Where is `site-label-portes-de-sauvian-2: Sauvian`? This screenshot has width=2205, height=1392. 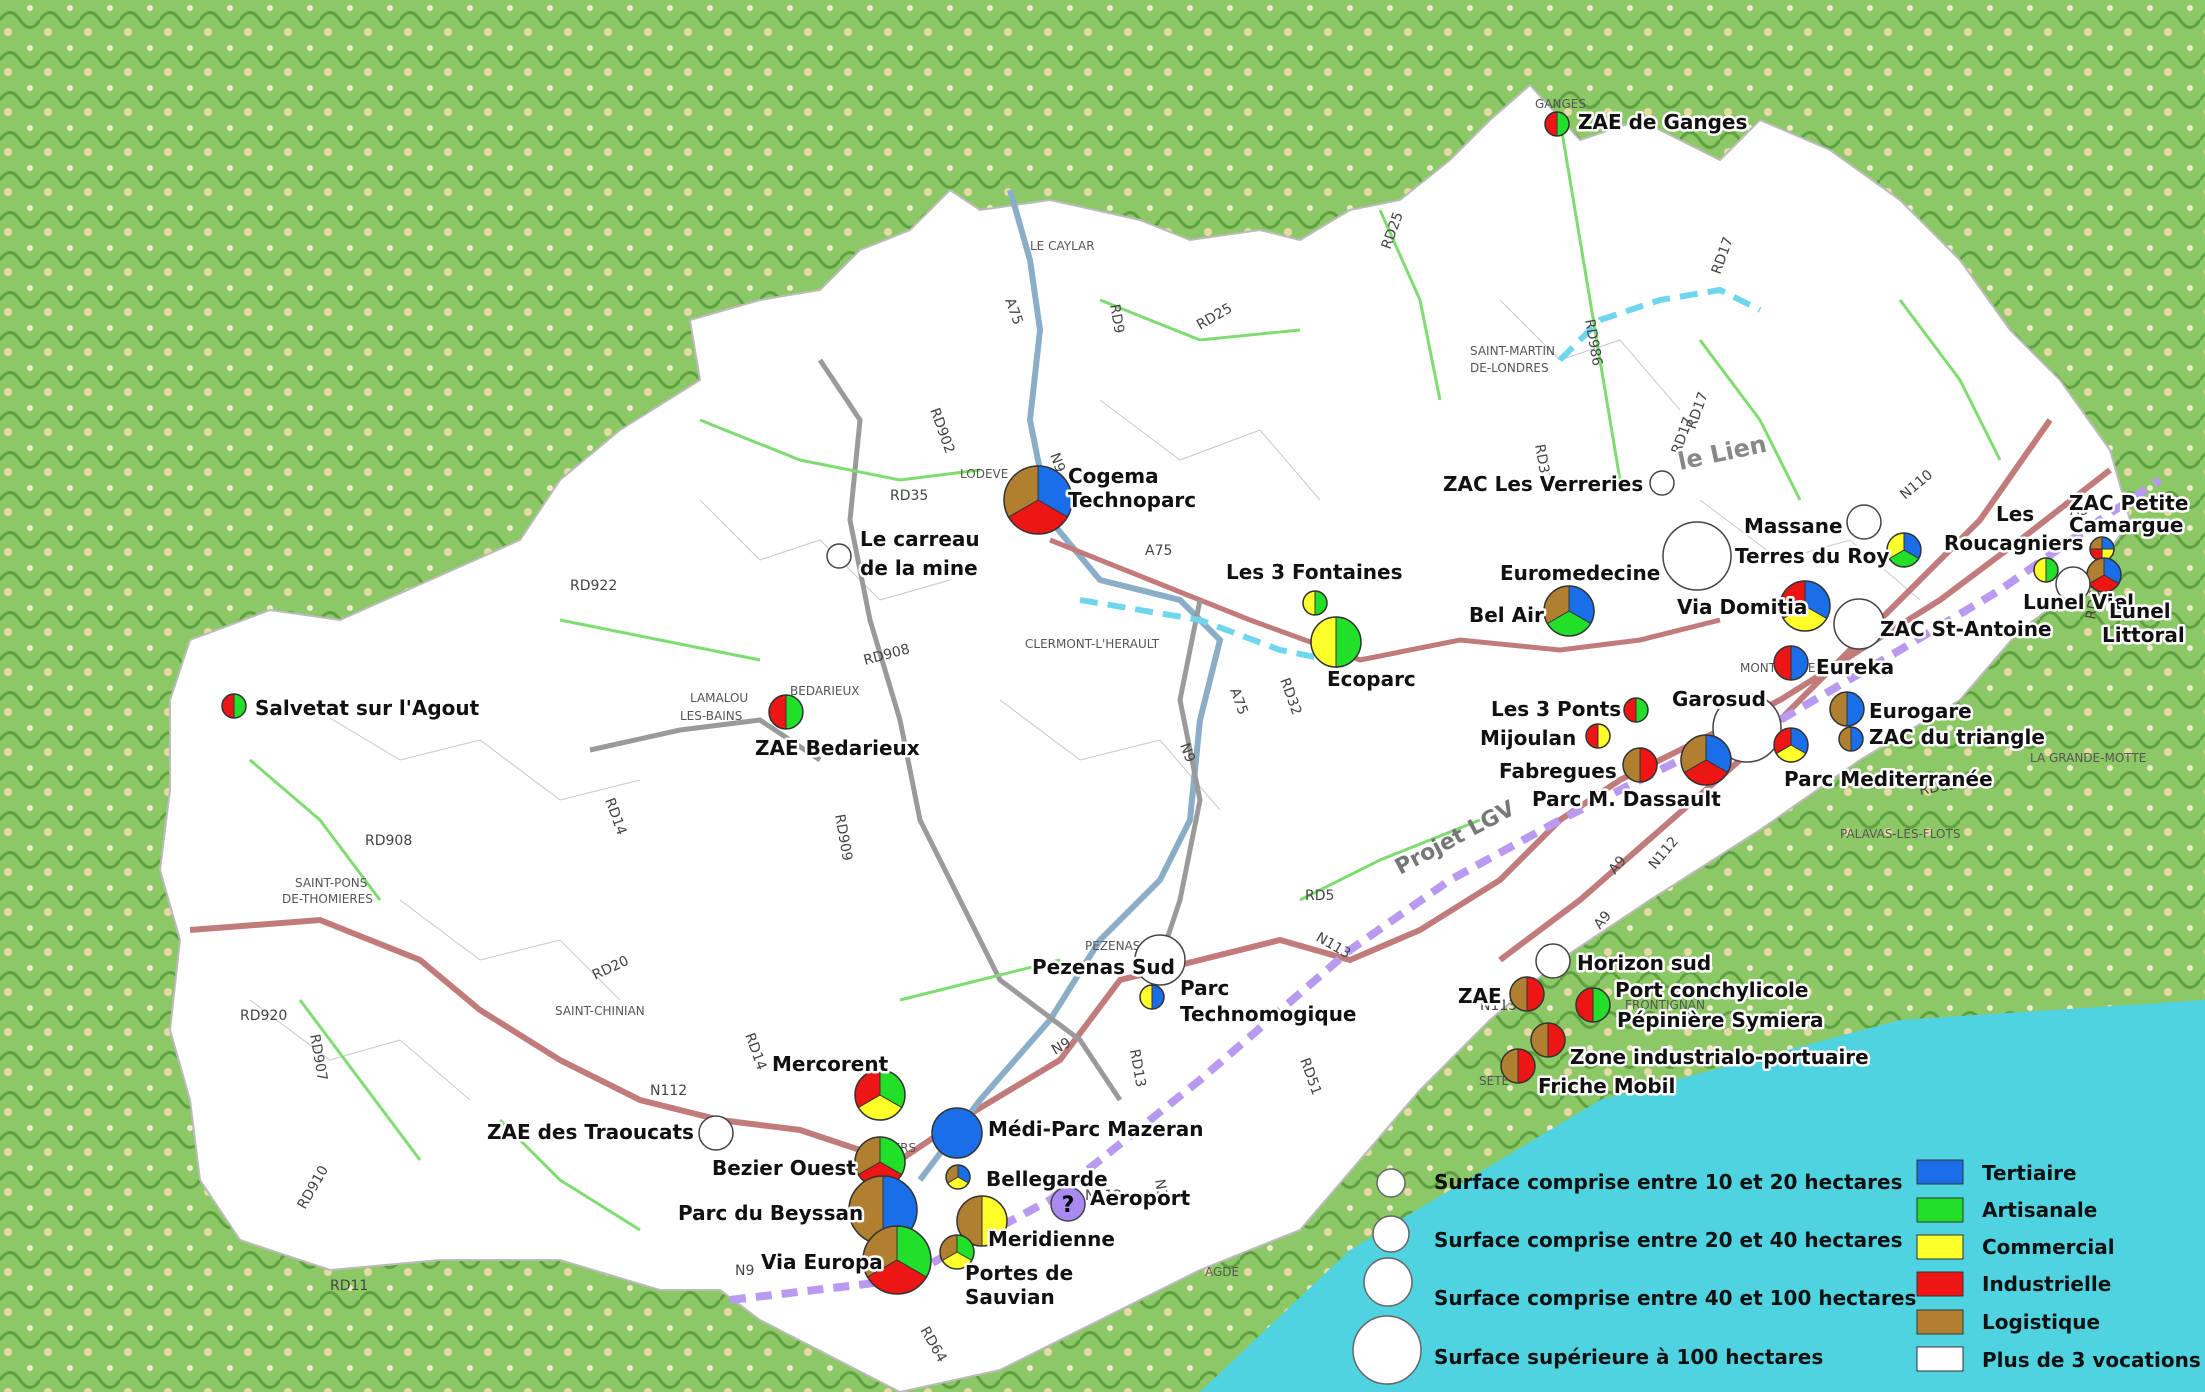
site-label-portes-de-sauvian-2: Sauvian is located at coordinates (1010, 1297).